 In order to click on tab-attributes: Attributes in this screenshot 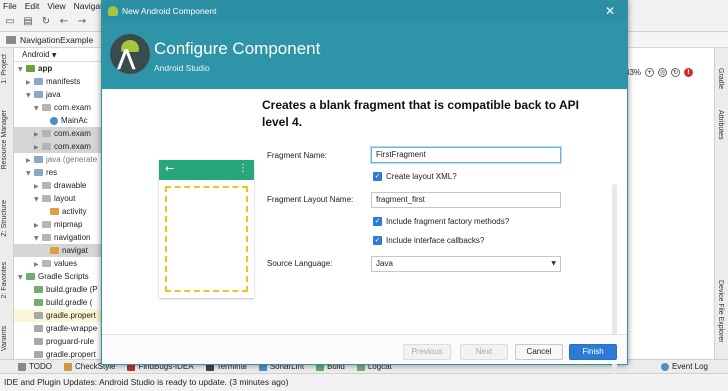, I will do `click(720, 125)`.